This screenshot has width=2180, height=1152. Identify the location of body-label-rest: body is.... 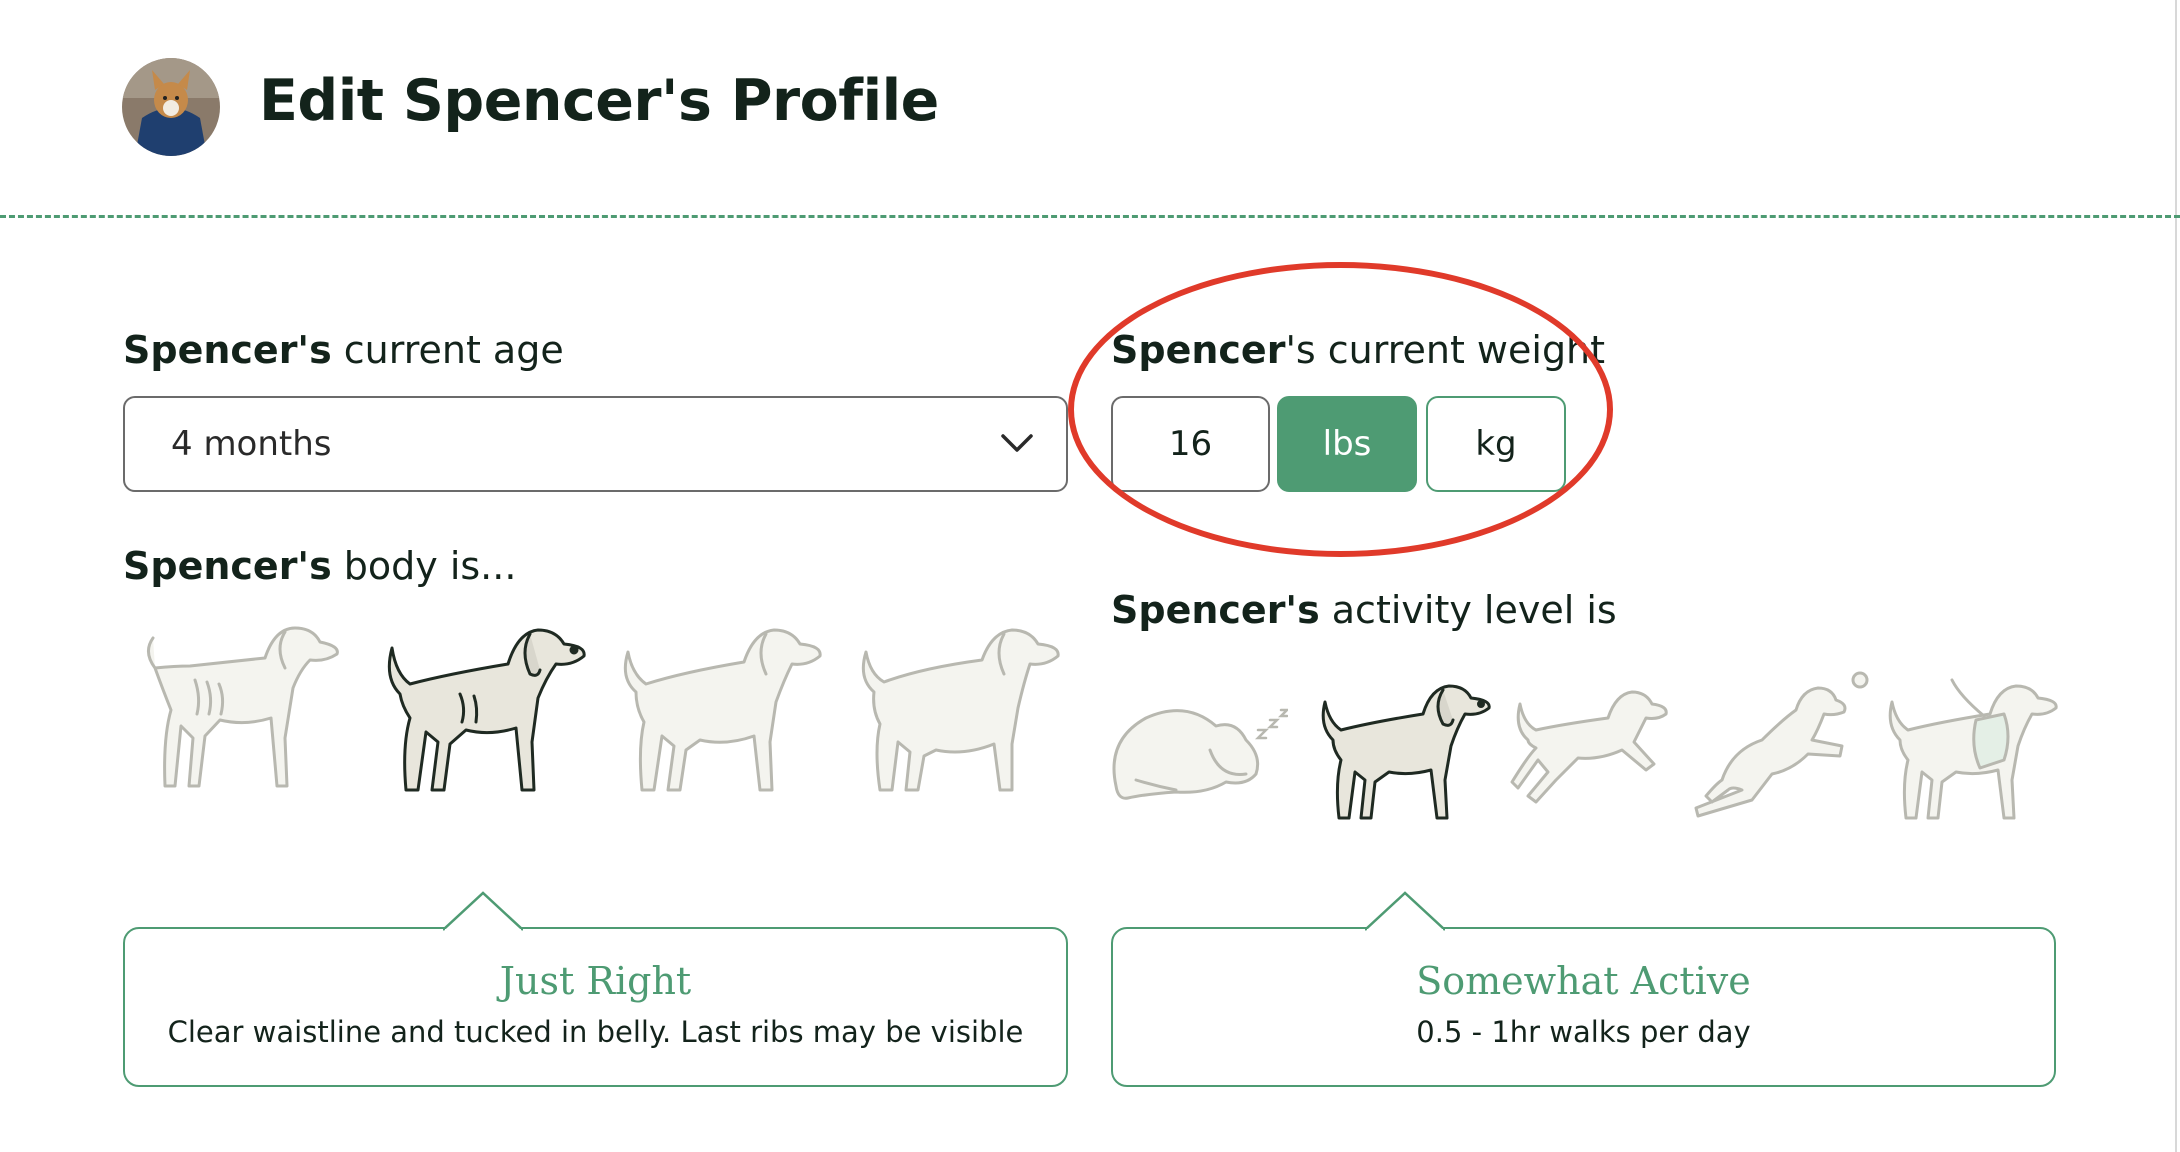
(424, 566).